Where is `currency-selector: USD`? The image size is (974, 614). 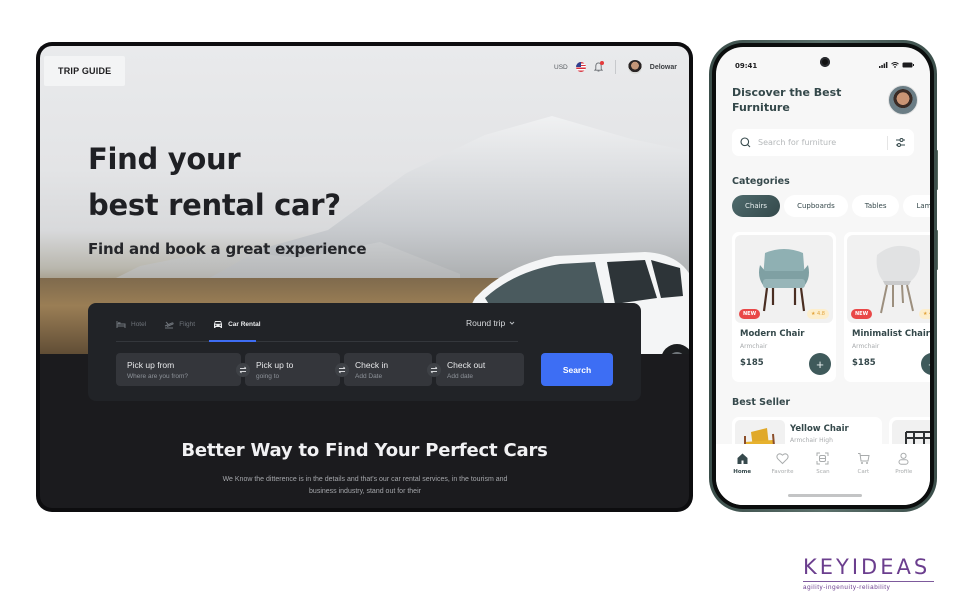
currency-selector: USD is located at coordinates (561, 67).